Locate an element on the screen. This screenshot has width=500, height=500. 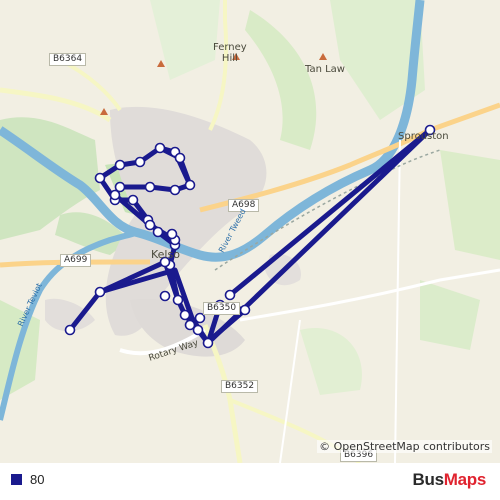
map-attribution: © OpenStreetMap contributors is located at coordinates (404, 446).